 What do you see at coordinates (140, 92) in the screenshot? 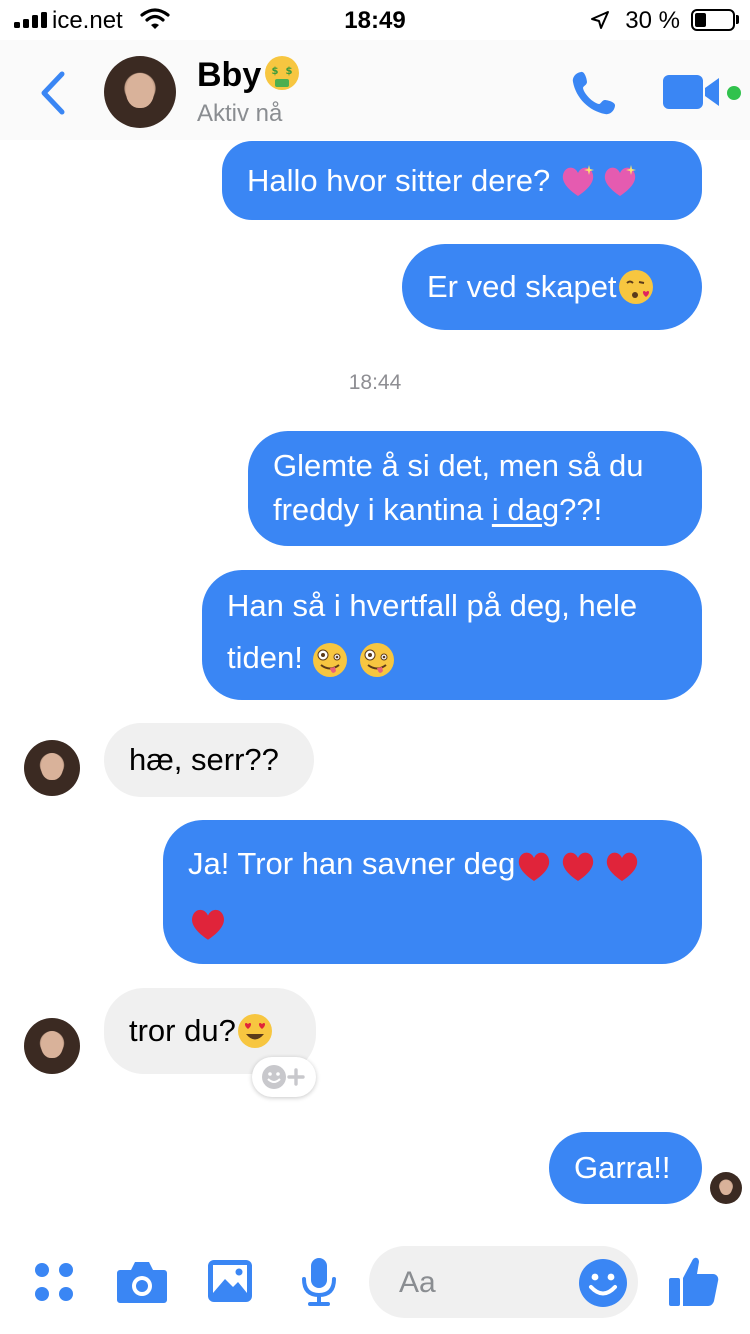
I see `contact-avatar` at bounding box center [140, 92].